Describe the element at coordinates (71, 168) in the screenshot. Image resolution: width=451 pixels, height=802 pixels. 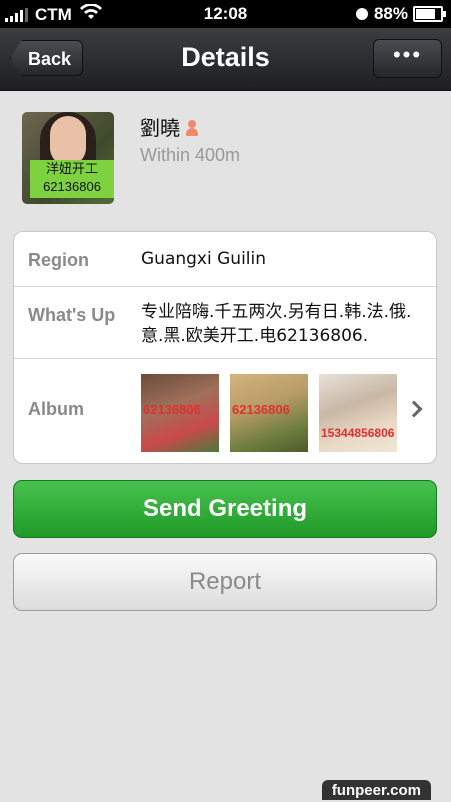
I see `avatar-caption-line1: 洋妞开工` at that location.